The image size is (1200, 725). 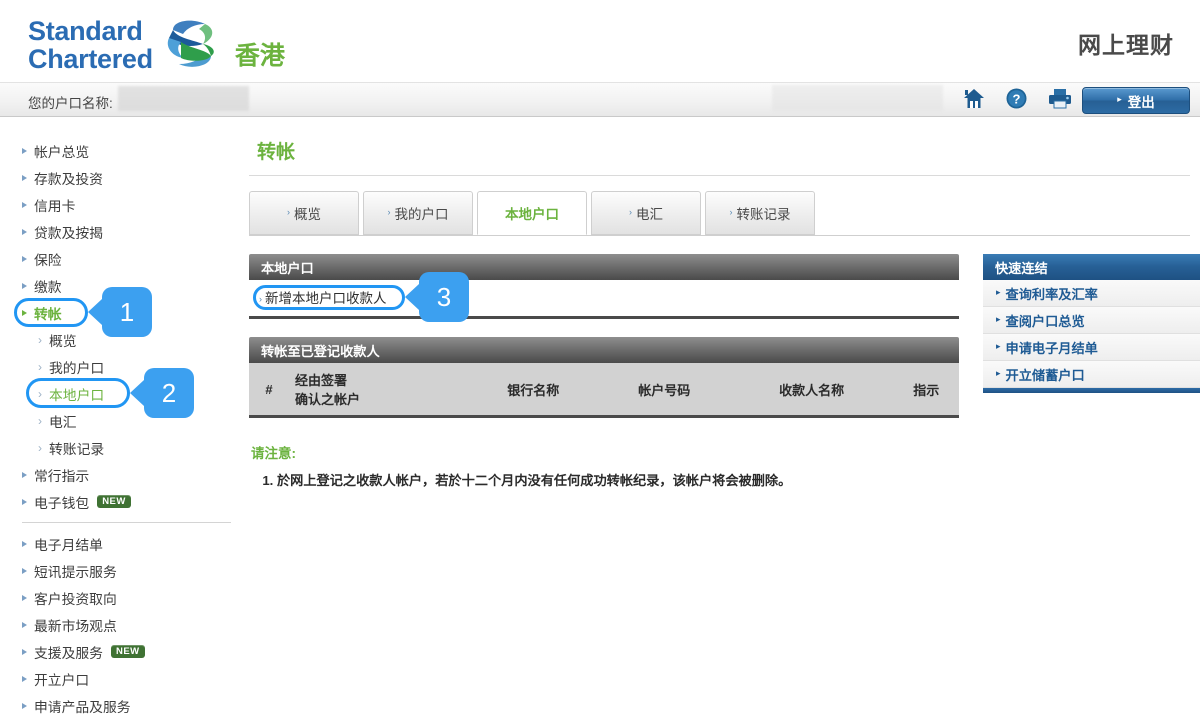 I want to click on sidebar-item-12: 常行指示, so click(x=124, y=474).